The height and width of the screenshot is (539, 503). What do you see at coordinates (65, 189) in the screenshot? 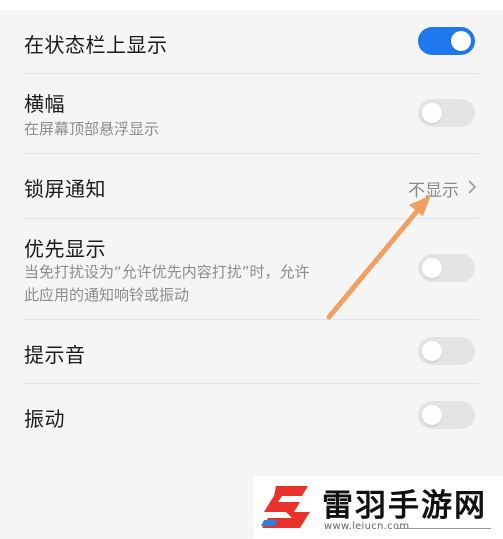
I see `setting-title-lock-screen: 锁屏通知` at bounding box center [65, 189].